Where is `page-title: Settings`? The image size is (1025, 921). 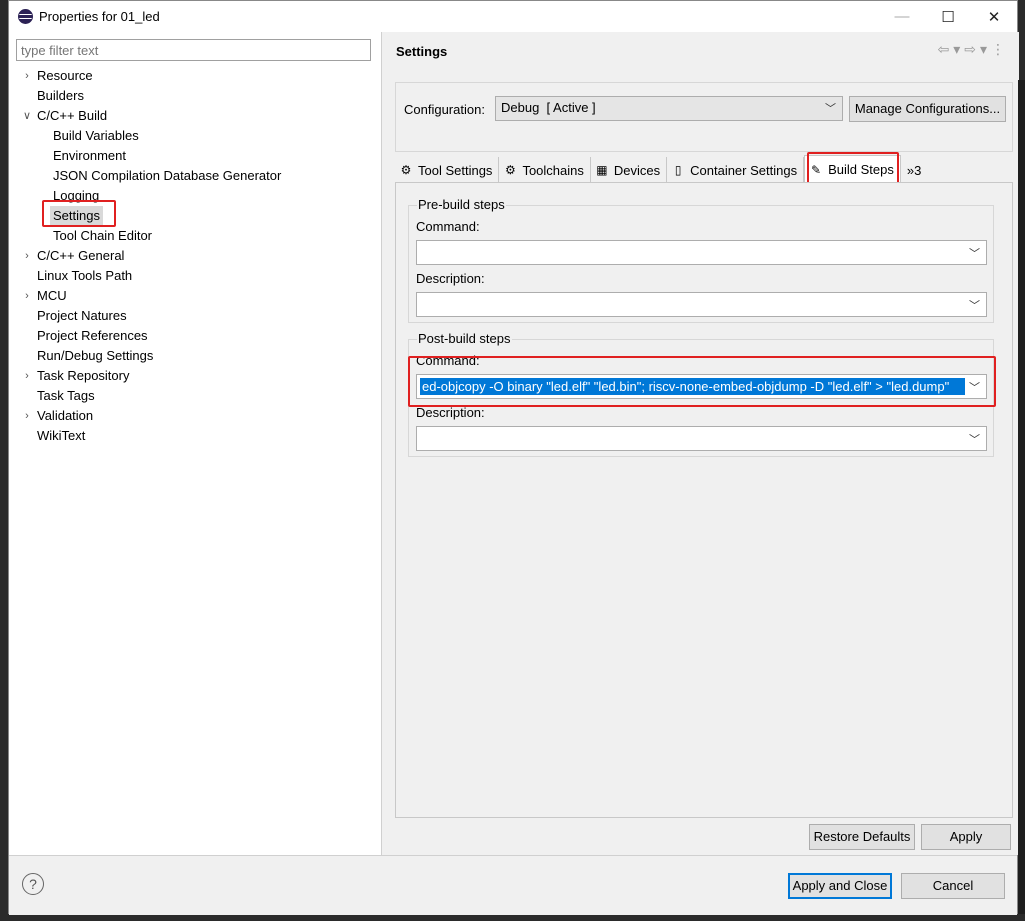 page-title: Settings is located at coordinates (422, 51).